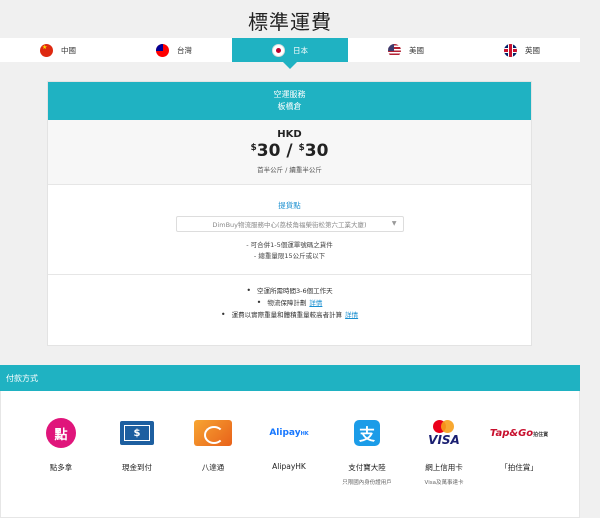 This screenshot has height=518, width=600. Describe the element at coordinates (289, 94) in the screenshot. I see `service-type: 空運服務` at that location.